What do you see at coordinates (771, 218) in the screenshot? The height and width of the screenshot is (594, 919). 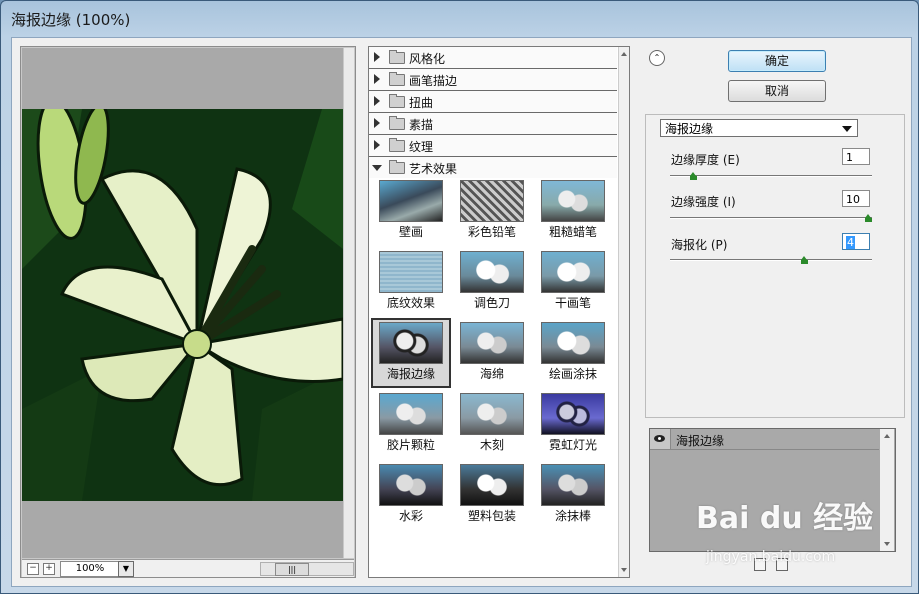 I see `edge-intensity-slider` at bounding box center [771, 218].